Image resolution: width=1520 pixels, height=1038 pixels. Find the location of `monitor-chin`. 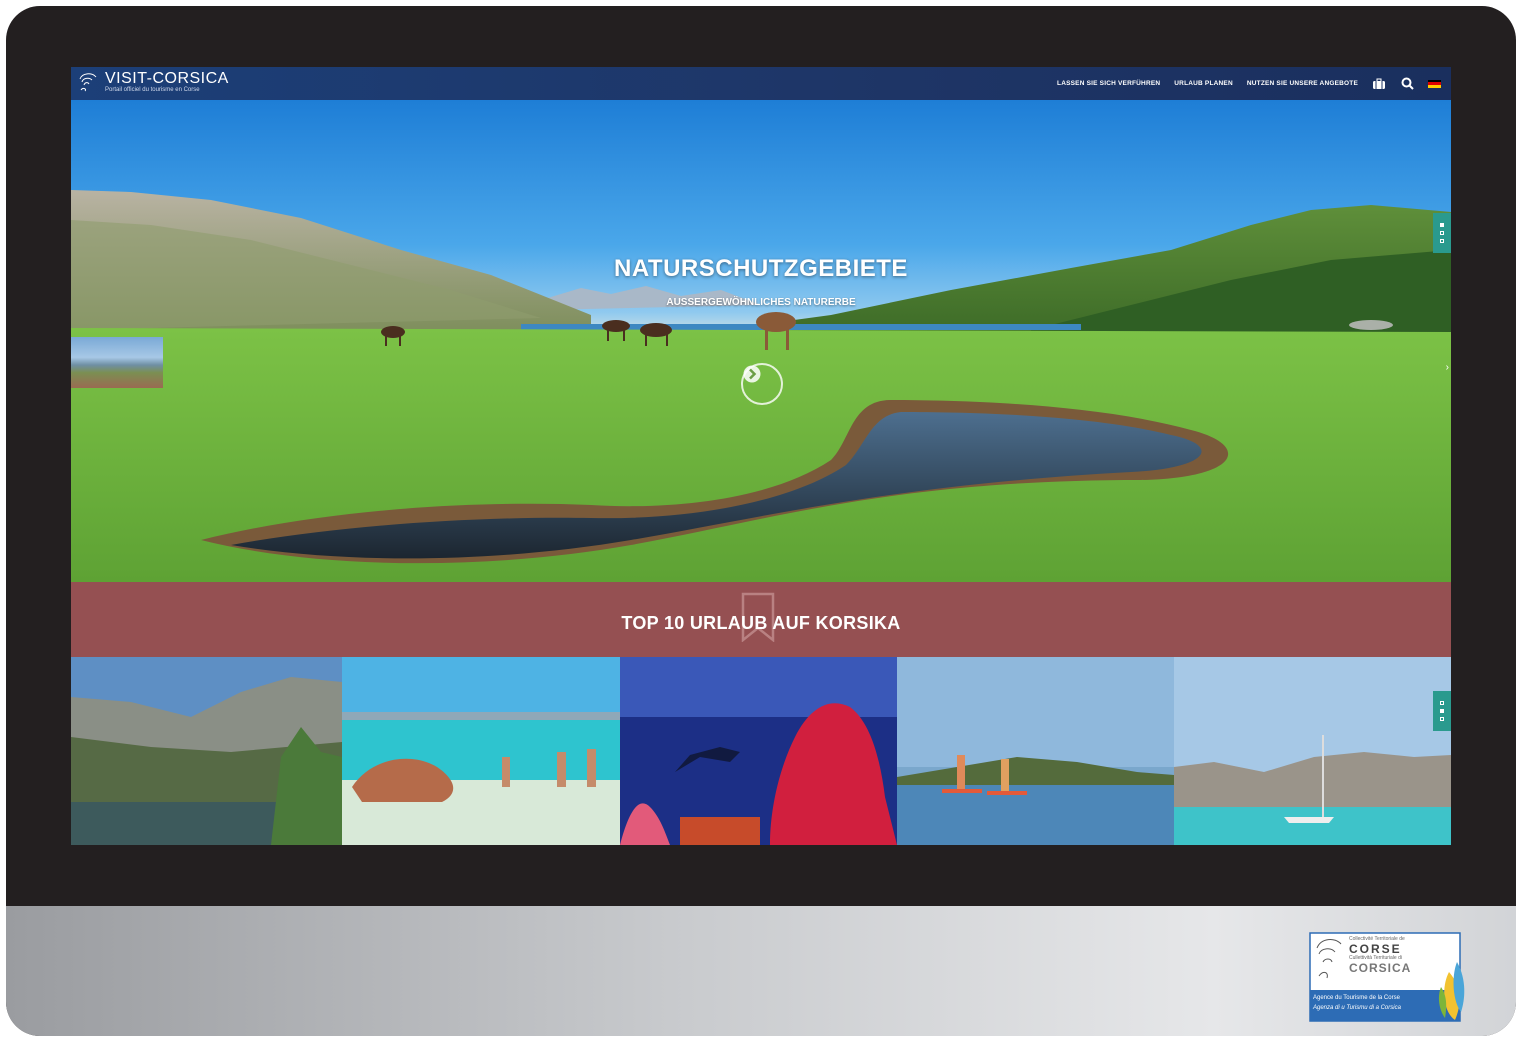

monitor-chin is located at coordinates (761, 971).